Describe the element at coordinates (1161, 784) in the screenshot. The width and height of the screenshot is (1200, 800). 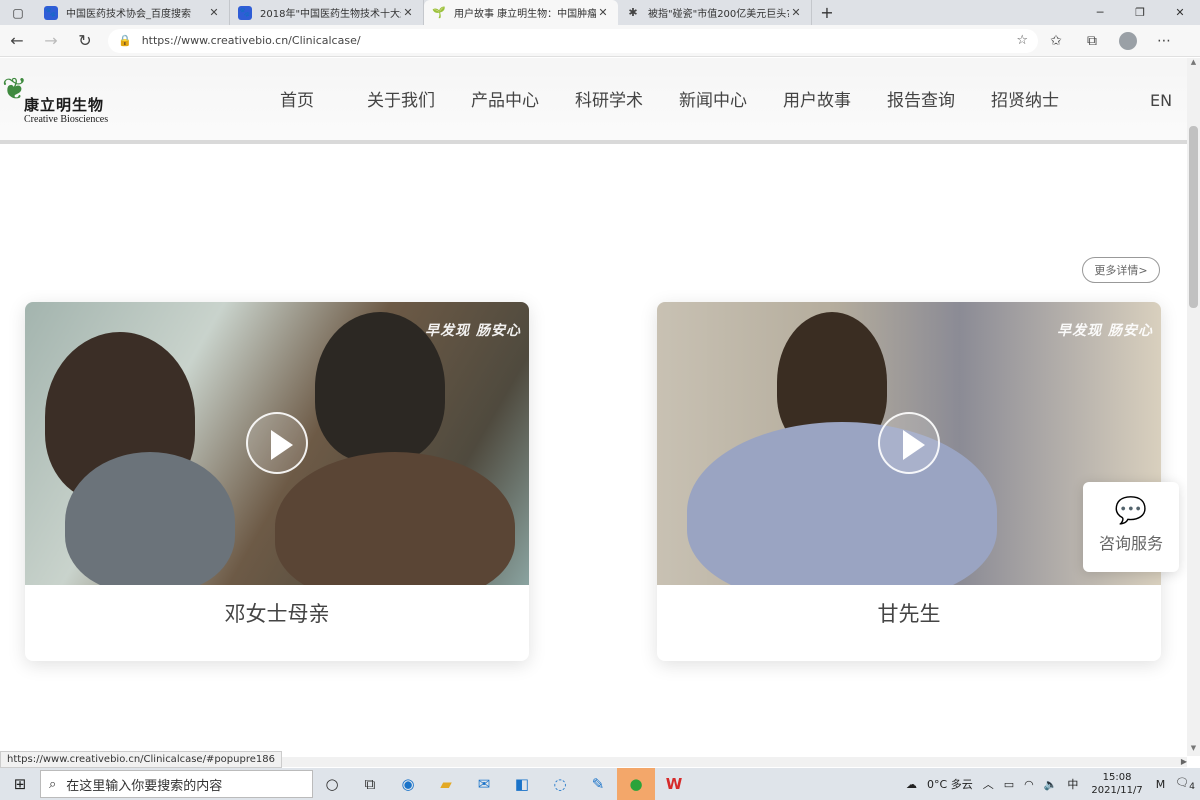
I see `ime-mode-icon: Ⅿ` at that location.